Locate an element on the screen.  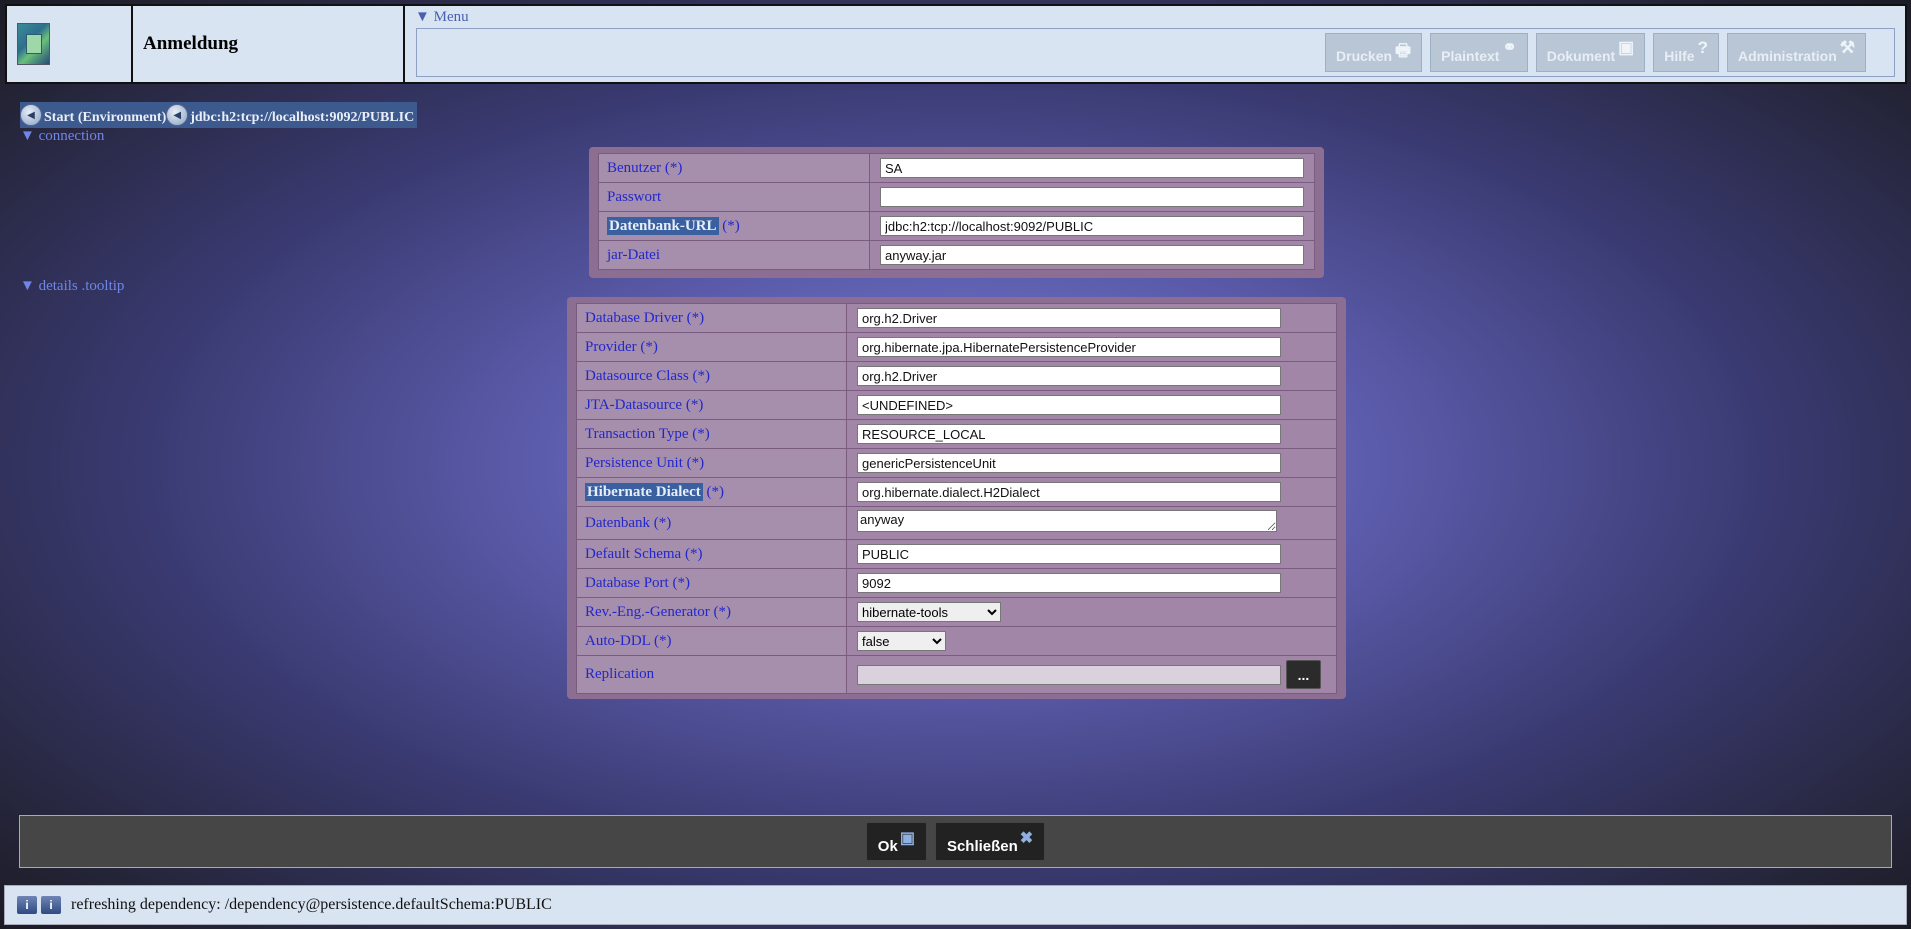
plaintext-button-label: Plaintext is located at coordinates (1470, 56).